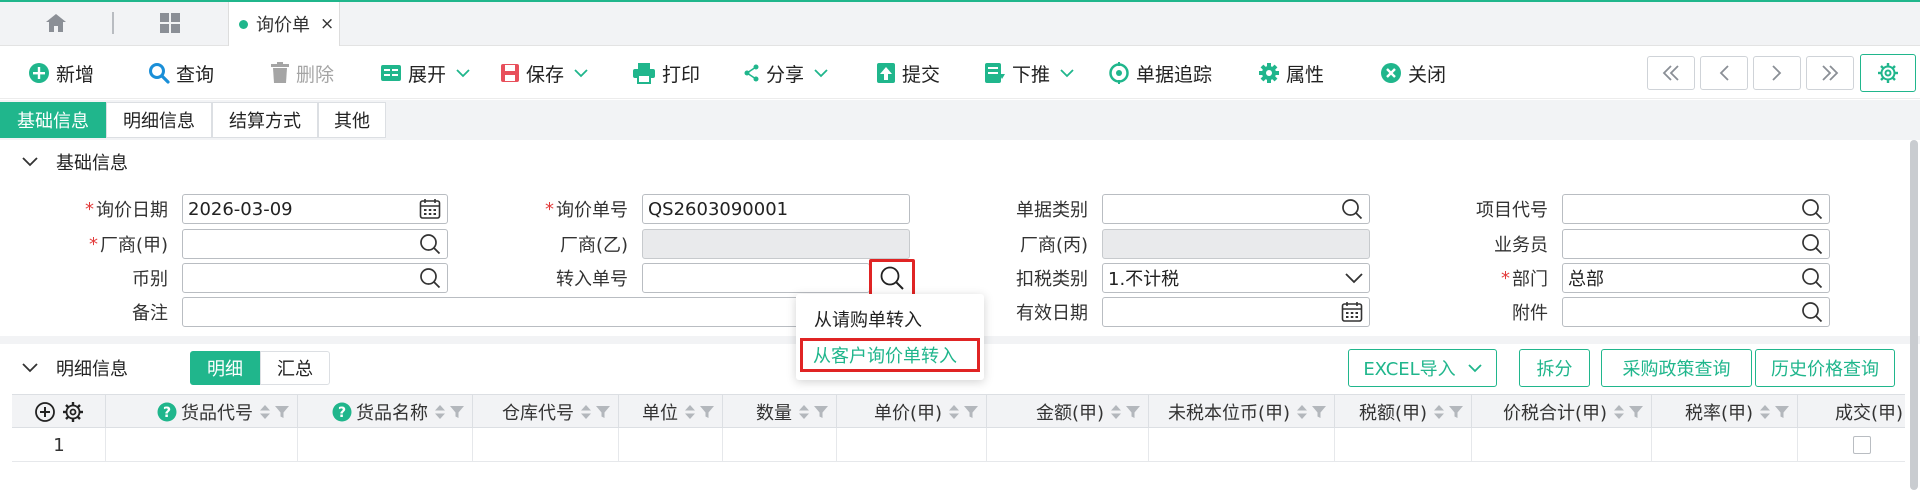 The image size is (1920, 490). Describe the element at coordinates (780, 411) in the screenshot. I see `col-quantity: 数量` at that location.